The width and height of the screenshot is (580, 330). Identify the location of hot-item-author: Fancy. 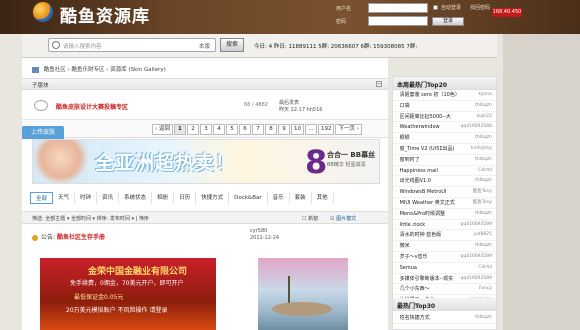
(485, 289).